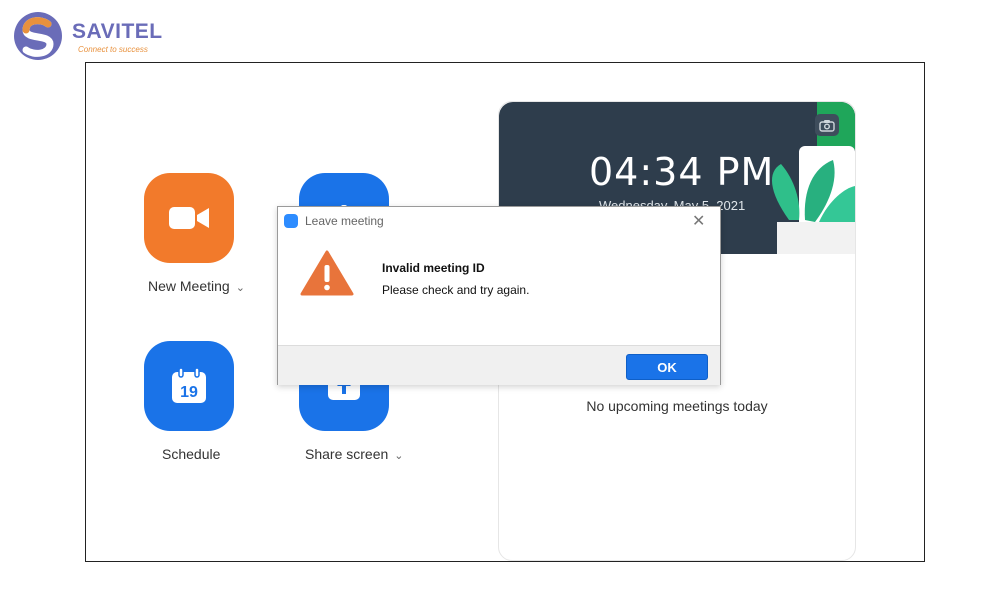 This screenshot has height=600, width=1000. I want to click on close-icon: ✕, so click(698, 220).